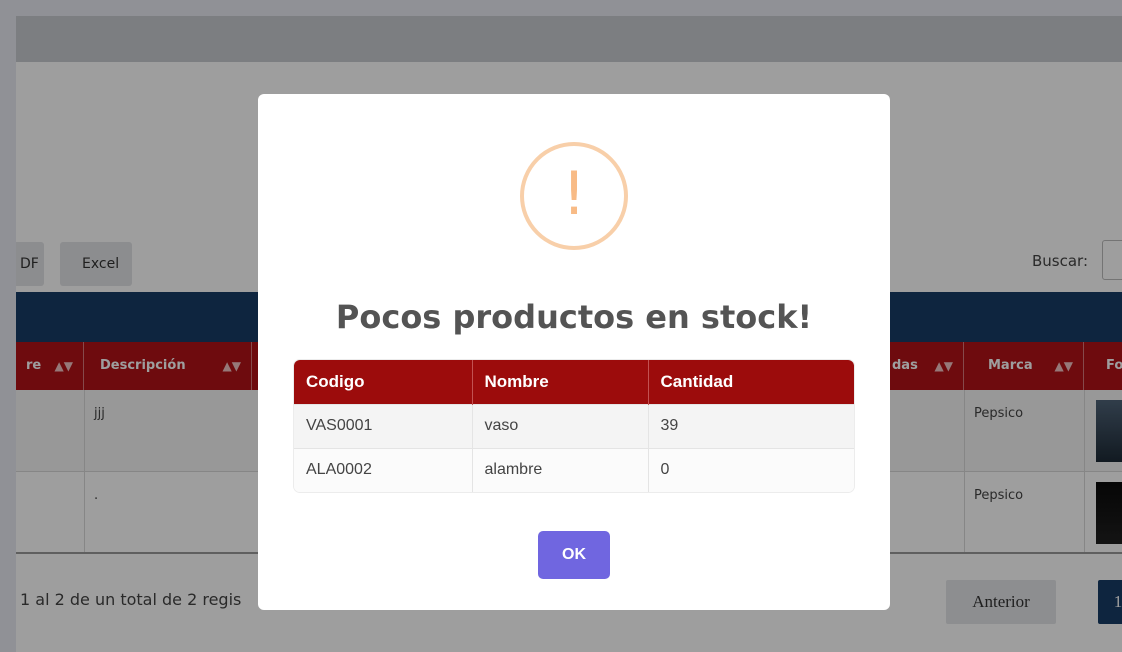  I want to click on cell-cantidad: 39, so click(751, 425).